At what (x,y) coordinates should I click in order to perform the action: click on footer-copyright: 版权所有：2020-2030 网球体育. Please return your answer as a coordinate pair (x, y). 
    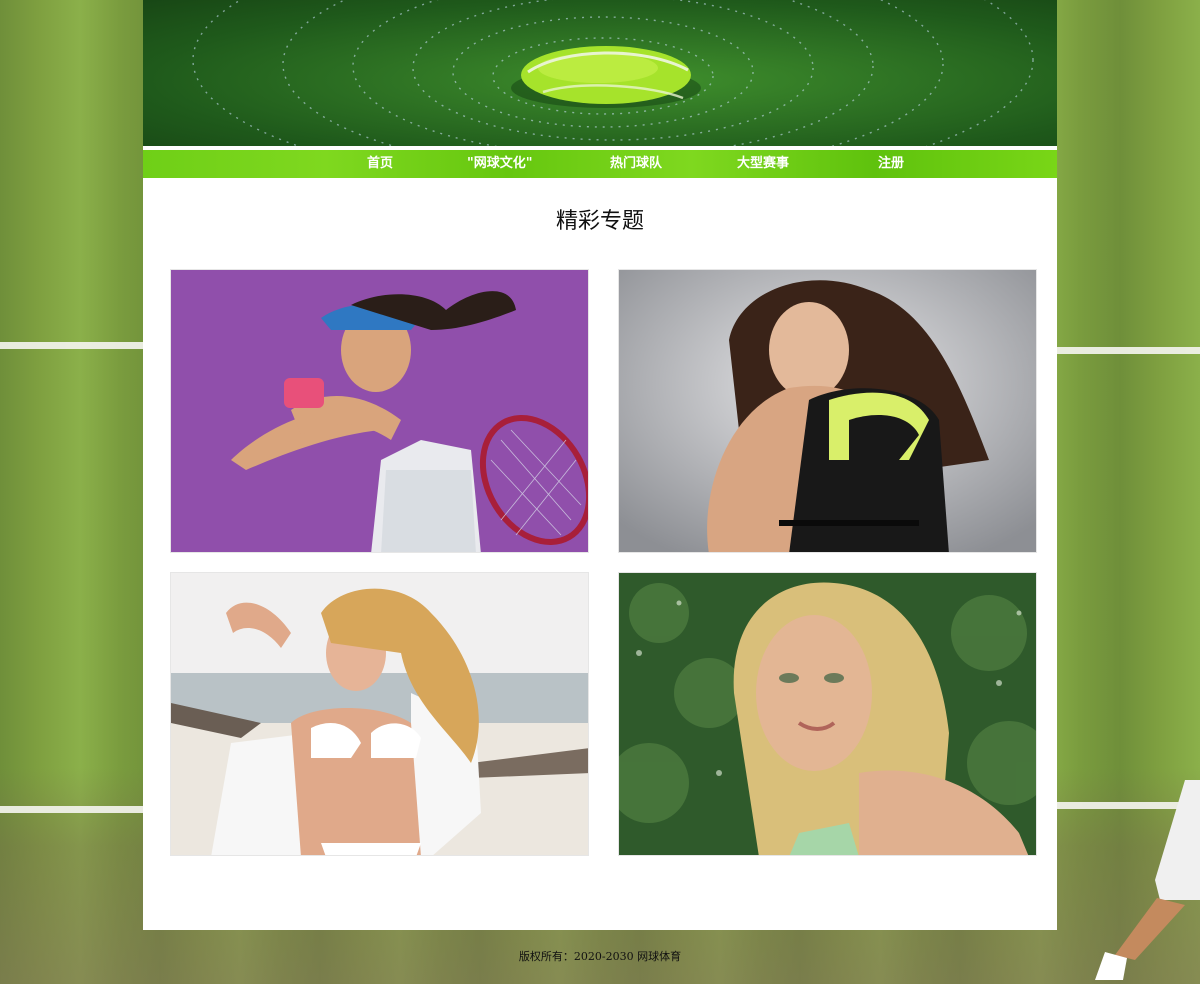
    Looking at the image, I should click on (600, 956).